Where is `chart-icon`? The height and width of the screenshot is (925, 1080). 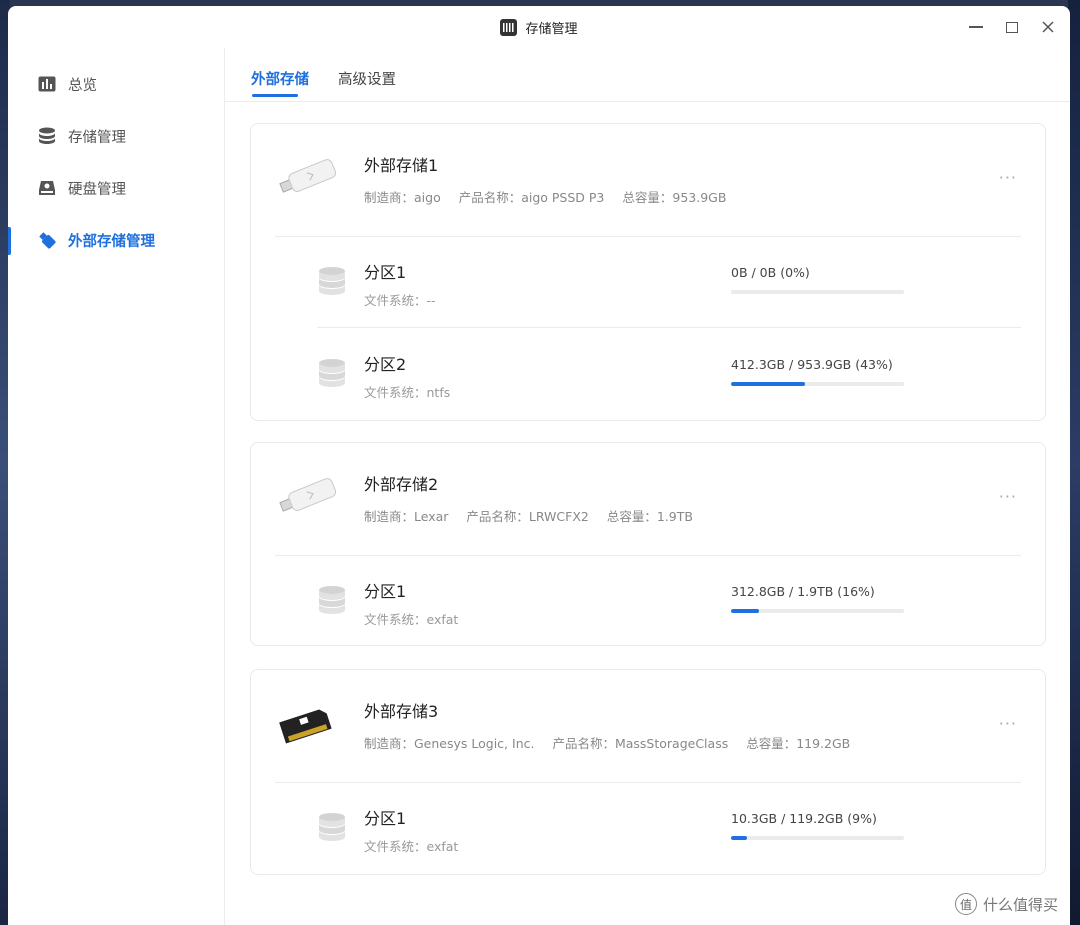 chart-icon is located at coordinates (47, 84).